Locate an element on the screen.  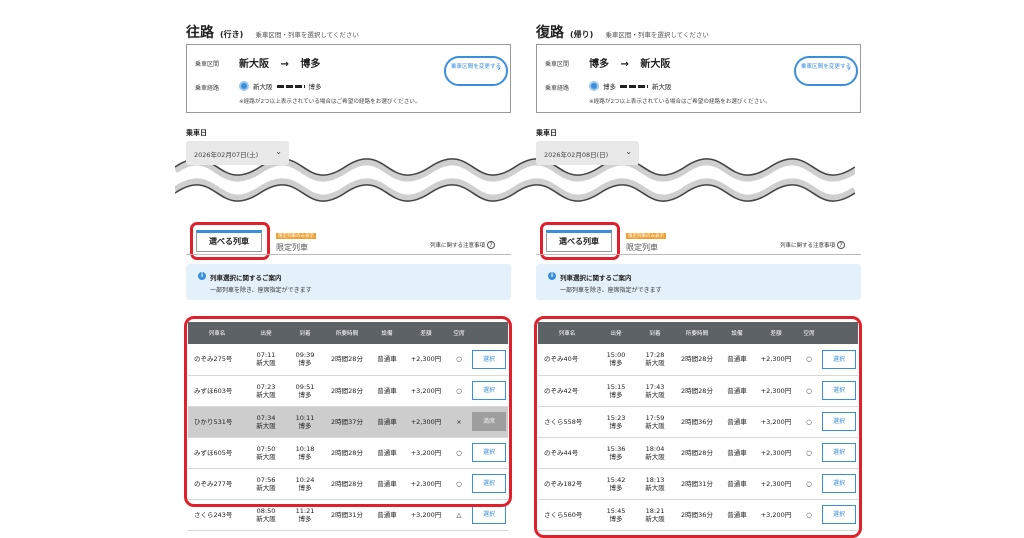
seat-availability: △ is located at coordinates (459, 514).